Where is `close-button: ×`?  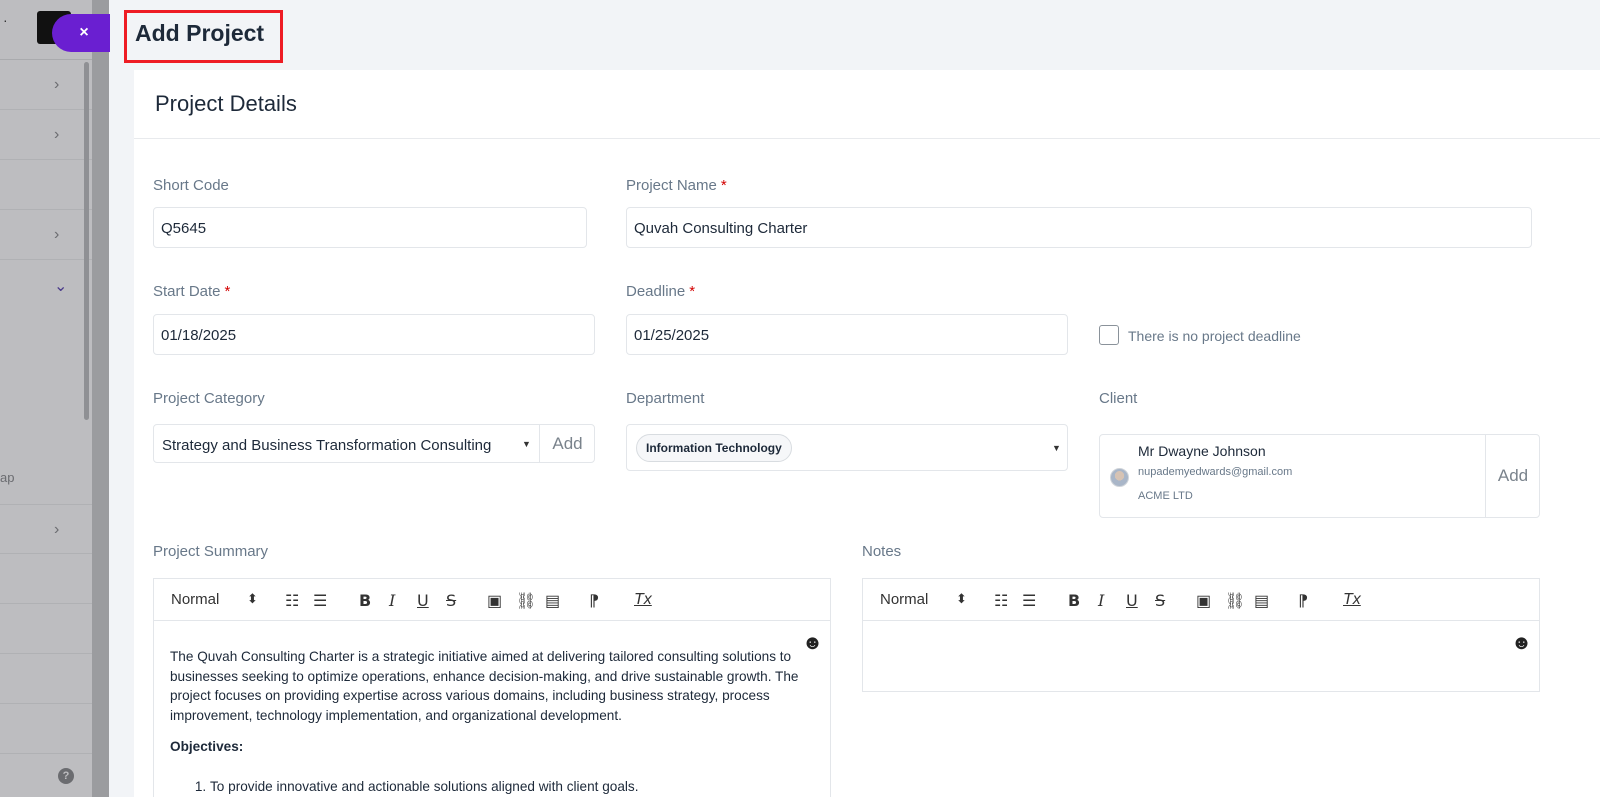 close-button: × is located at coordinates (81, 33).